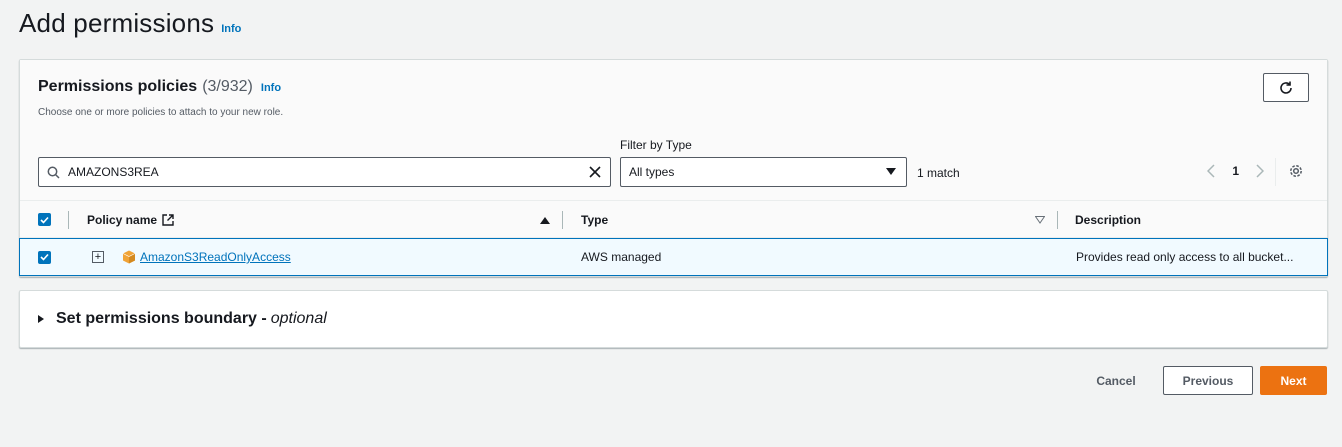  What do you see at coordinates (1040, 219) in the screenshot?
I see `sort-descending-icon` at bounding box center [1040, 219].